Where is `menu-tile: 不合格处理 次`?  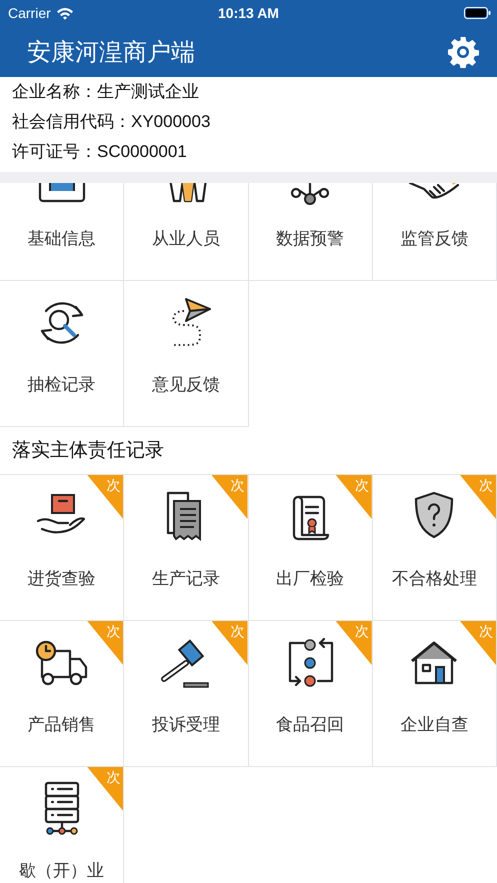
menu-tile: 不合格处理 次 is located at coordinates (434, 548).